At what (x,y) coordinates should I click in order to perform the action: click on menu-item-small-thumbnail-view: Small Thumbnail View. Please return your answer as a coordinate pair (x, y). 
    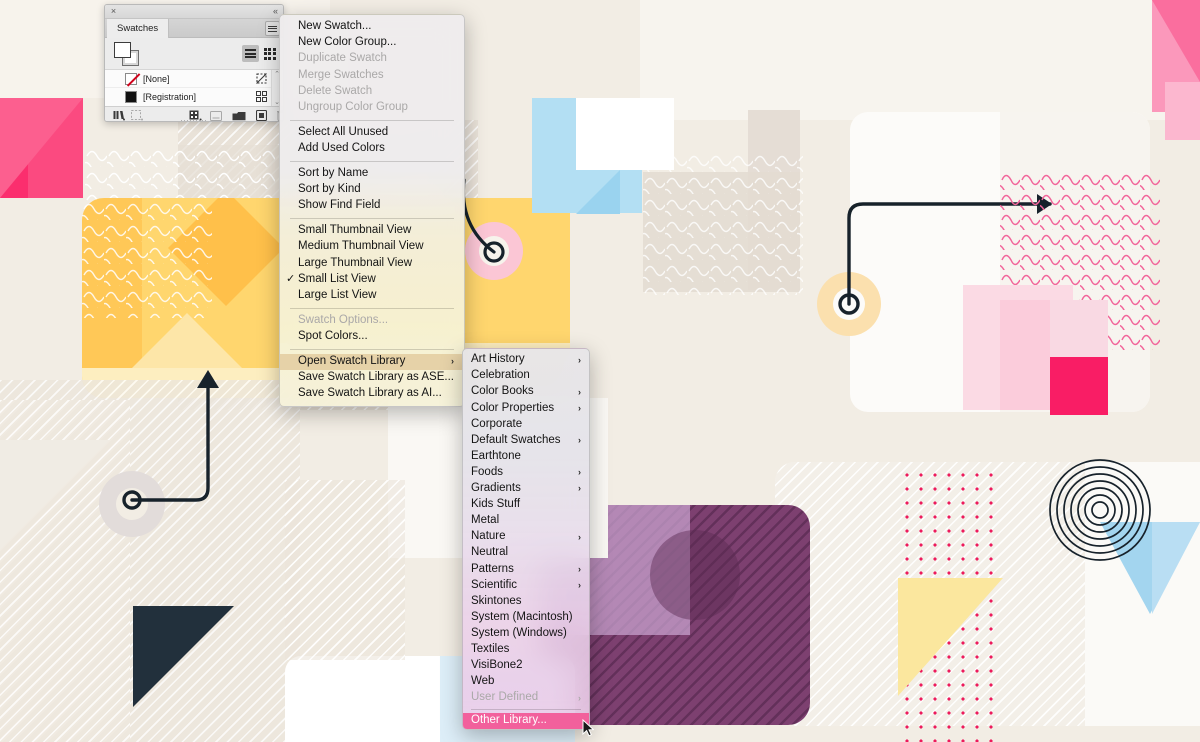
    Looking at the image, I should click on (372, 231).